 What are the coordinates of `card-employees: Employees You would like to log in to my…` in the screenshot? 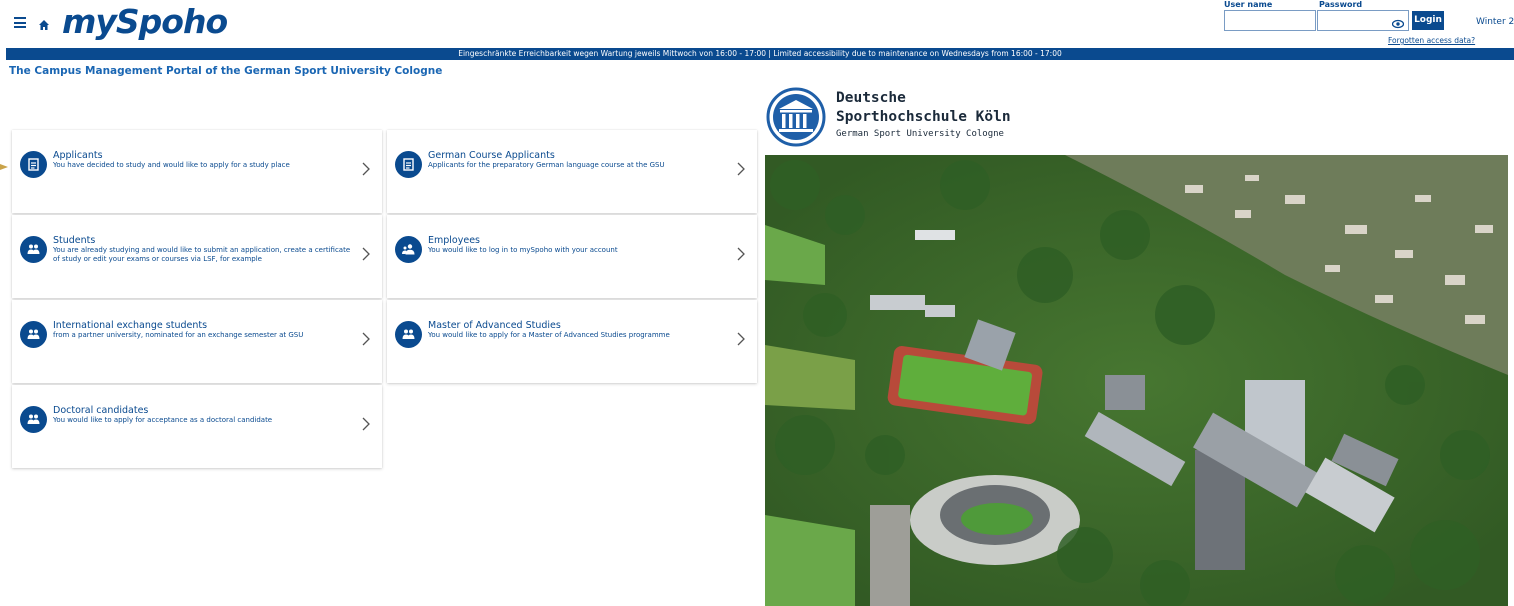 It's located at (572, 256).